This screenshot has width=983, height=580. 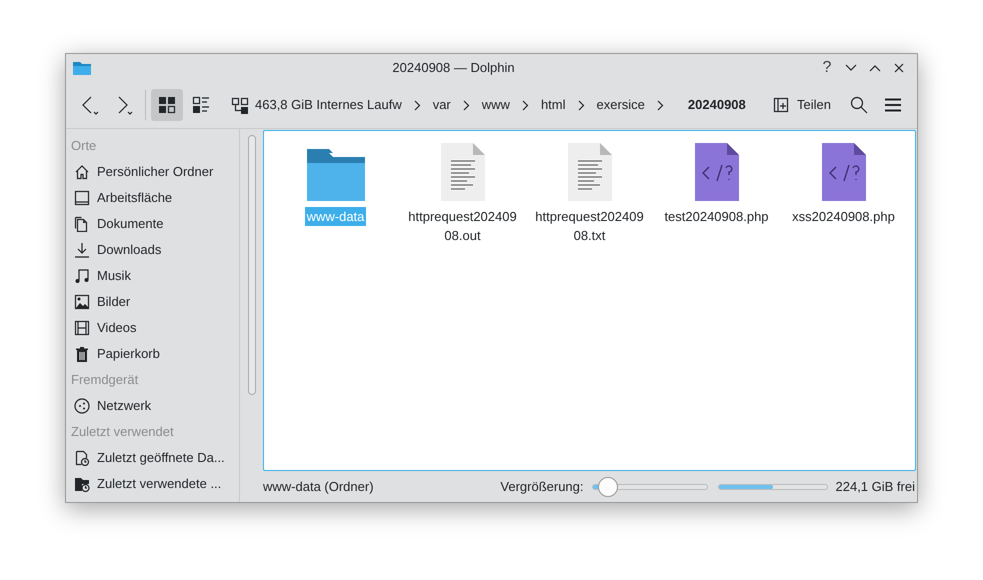 I want to click on sidebar-item: Arbeitsfläche, so click(x=155, y=198).